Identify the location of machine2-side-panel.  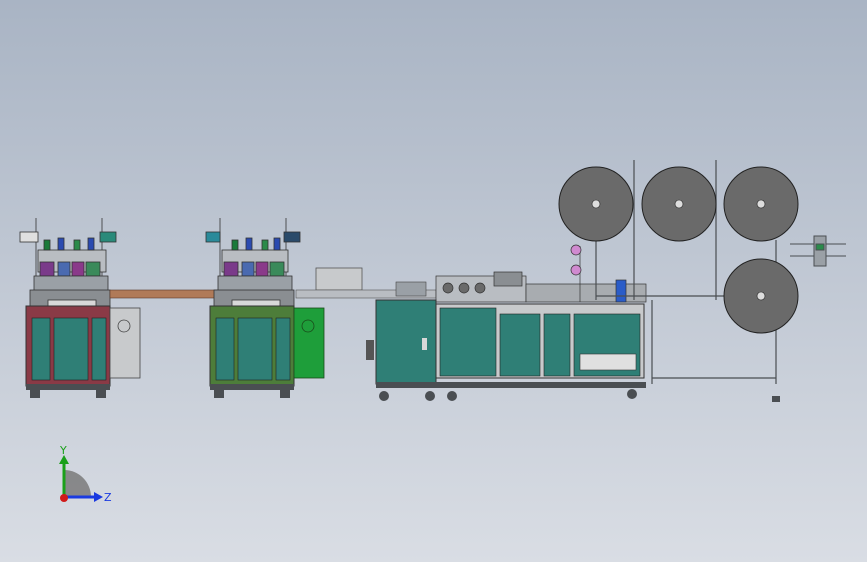
(309, 343).